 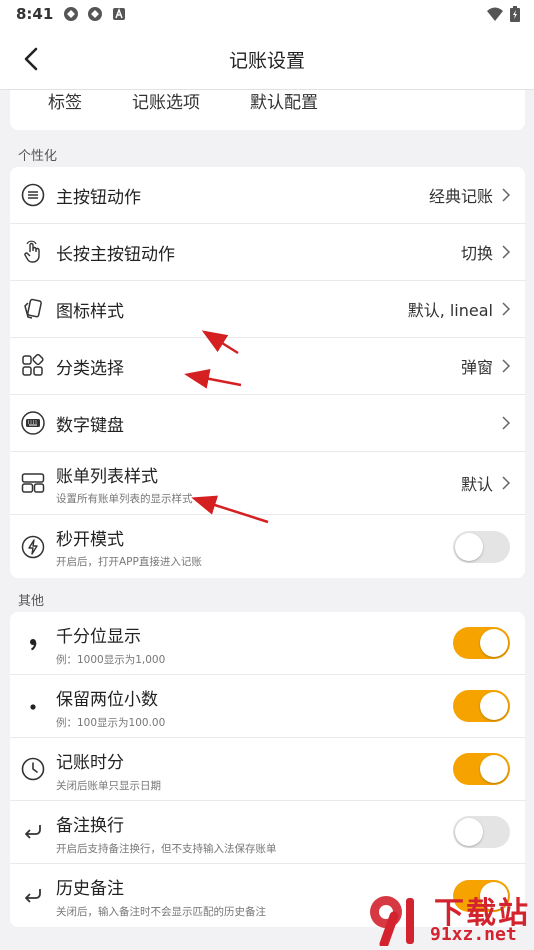 I want to click on watermark: 下载站 91xz.net, so click(x=445, y=917).